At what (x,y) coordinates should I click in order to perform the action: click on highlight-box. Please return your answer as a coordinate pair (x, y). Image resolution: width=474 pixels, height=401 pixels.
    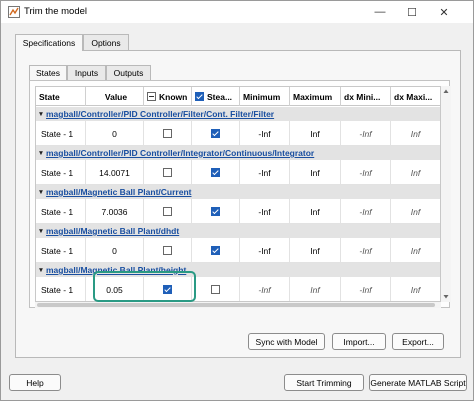
    Looking at the image, I should click on (144, 286).